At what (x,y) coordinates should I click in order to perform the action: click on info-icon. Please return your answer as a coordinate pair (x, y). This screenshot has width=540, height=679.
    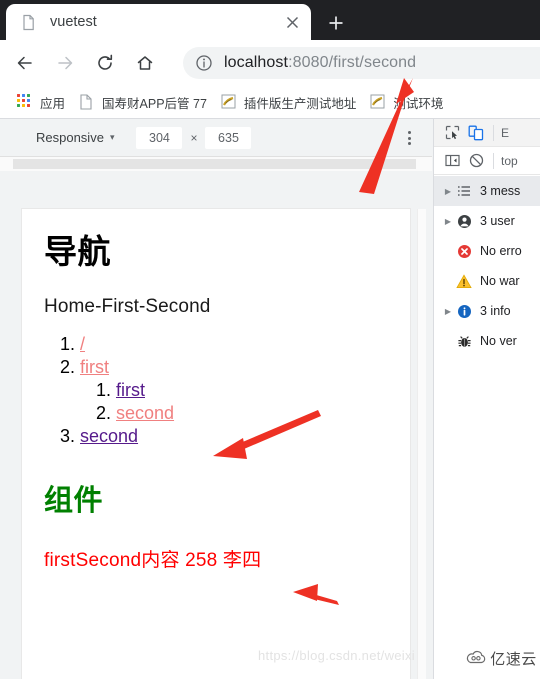
    Looking at the image, I should click on (464, 311).